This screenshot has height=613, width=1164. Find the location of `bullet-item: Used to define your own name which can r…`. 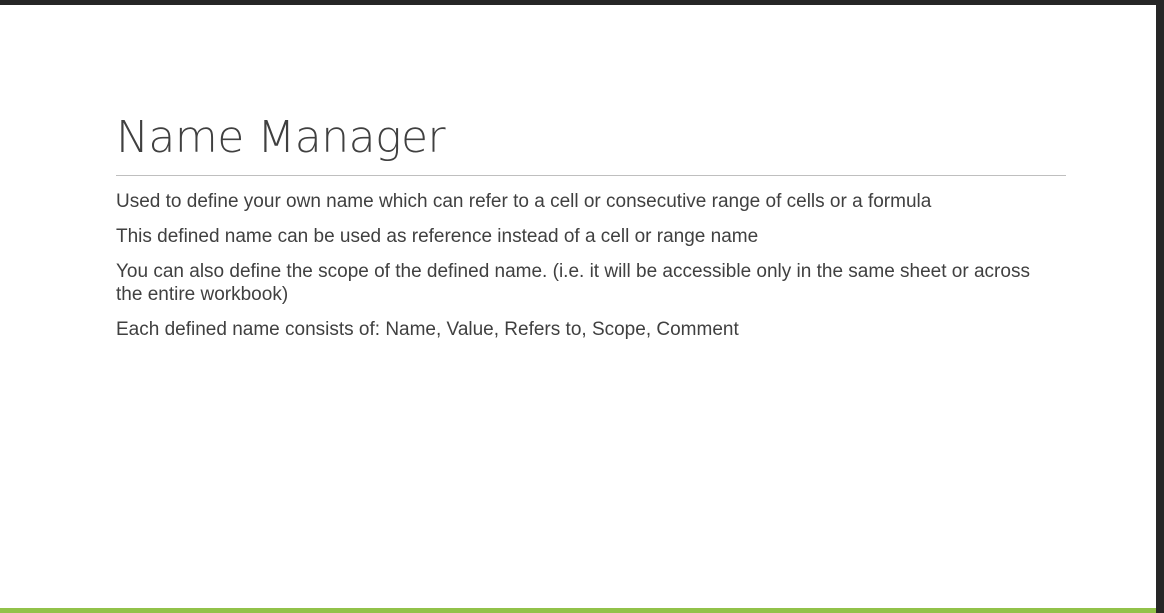

bullet-item: Used to define your own name which can r… is located at coordinates (524, 201).